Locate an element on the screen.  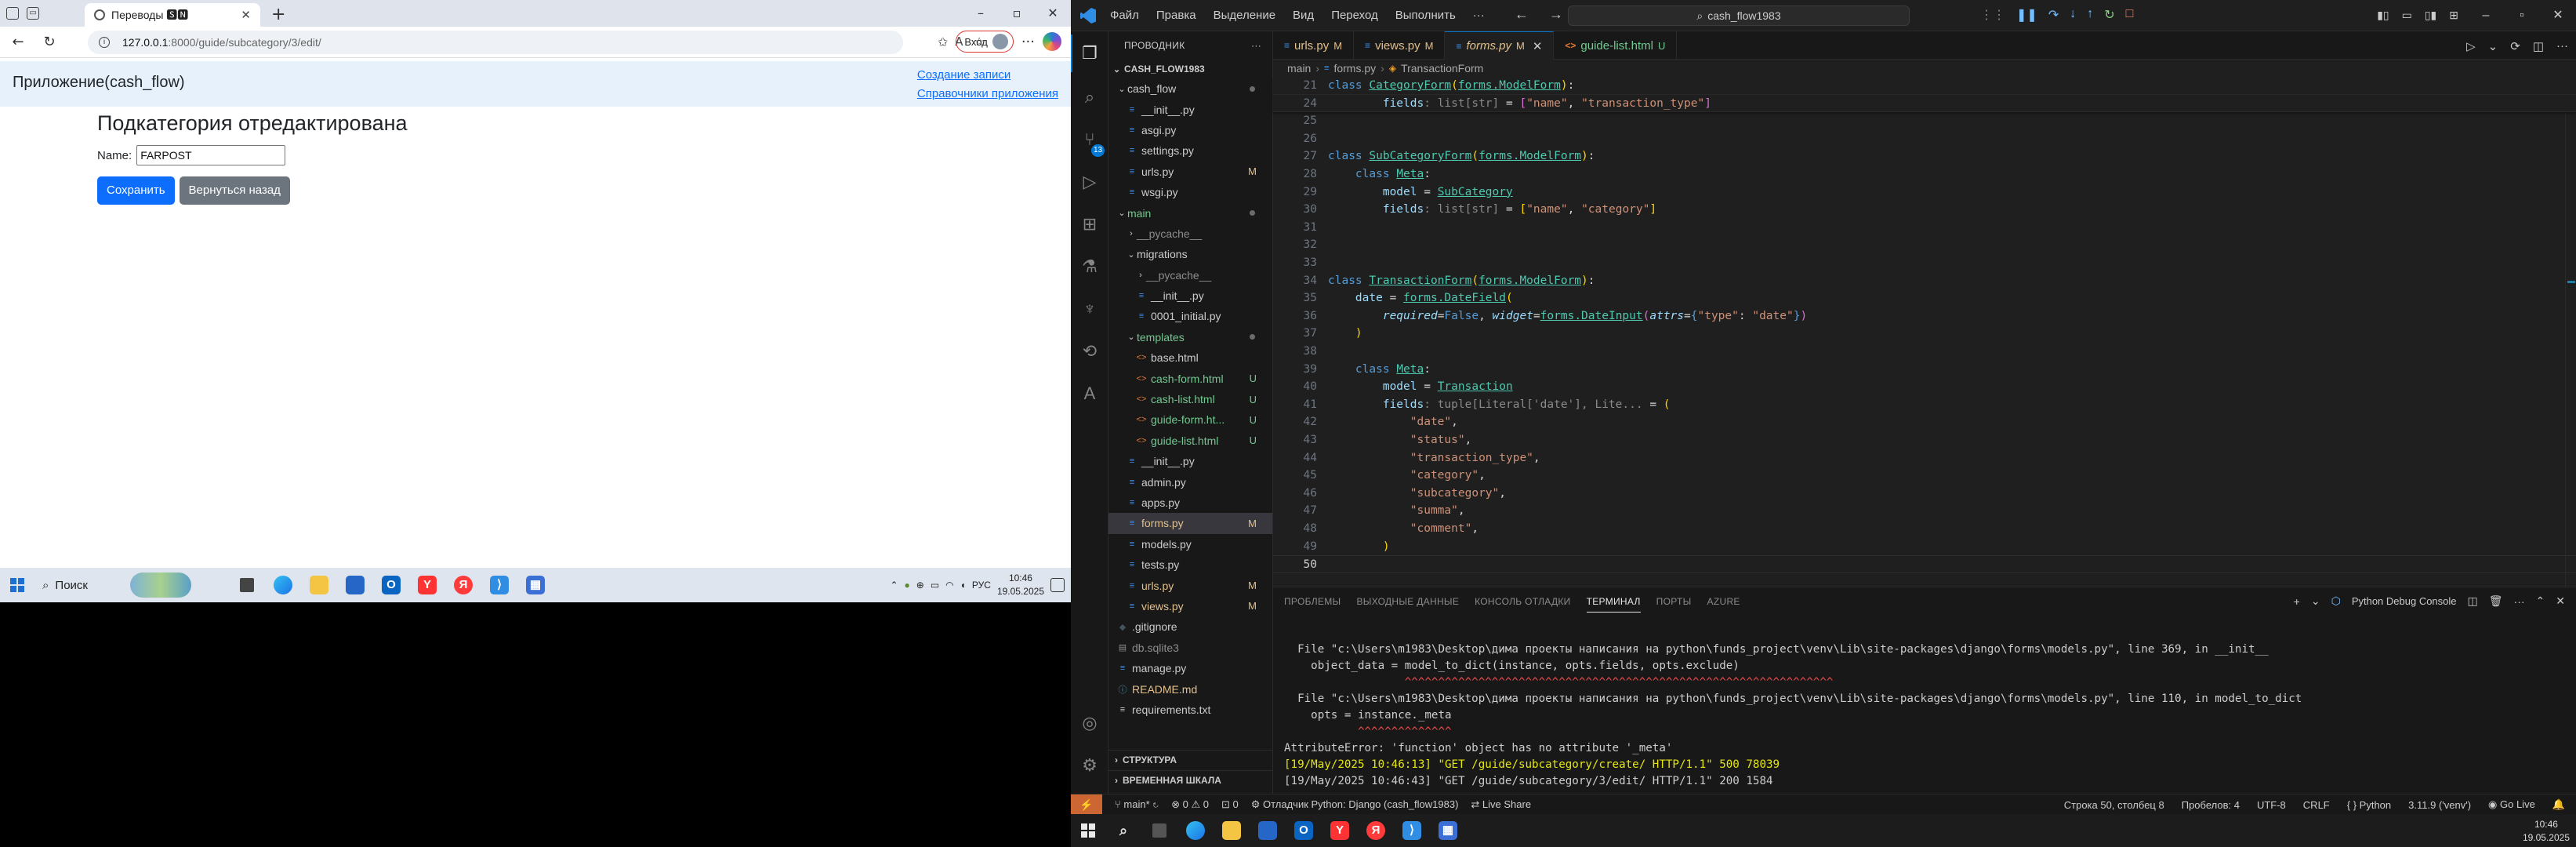
battery-icon: ▭ is located at coordinates (935, 585).